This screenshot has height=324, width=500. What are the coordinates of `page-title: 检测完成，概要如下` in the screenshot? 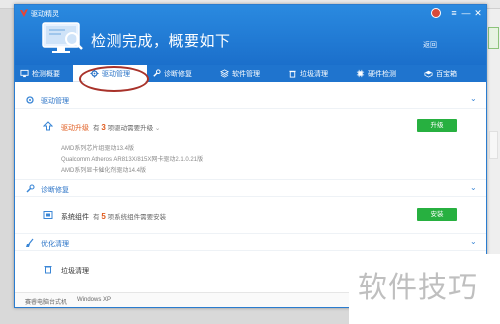 It's located at (161, 41).